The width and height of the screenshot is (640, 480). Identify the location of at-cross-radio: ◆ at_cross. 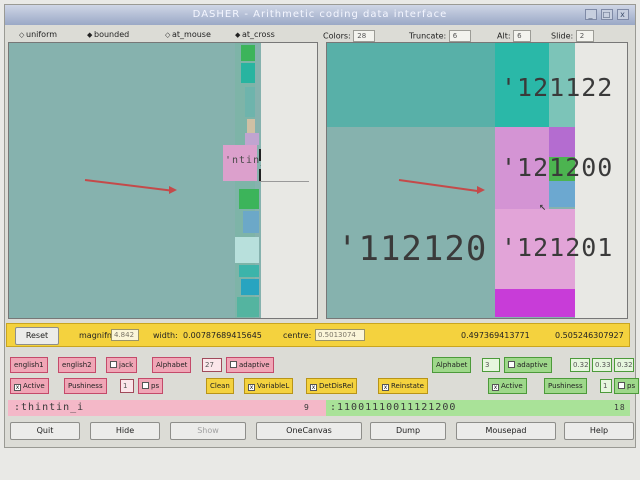
(255, 34).